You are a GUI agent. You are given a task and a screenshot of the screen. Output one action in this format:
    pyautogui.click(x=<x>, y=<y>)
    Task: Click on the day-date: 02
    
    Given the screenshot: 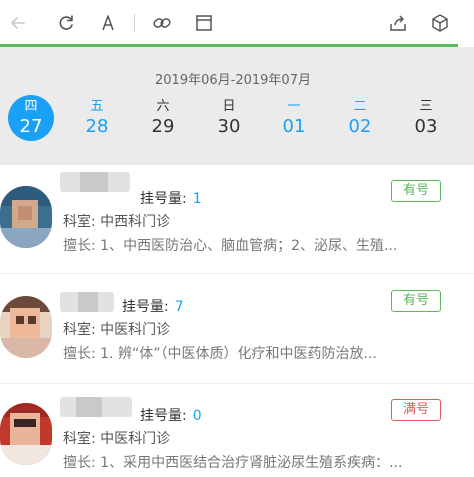 What is the action you would take?
    pyautogui.click(x=360, y=126)
    